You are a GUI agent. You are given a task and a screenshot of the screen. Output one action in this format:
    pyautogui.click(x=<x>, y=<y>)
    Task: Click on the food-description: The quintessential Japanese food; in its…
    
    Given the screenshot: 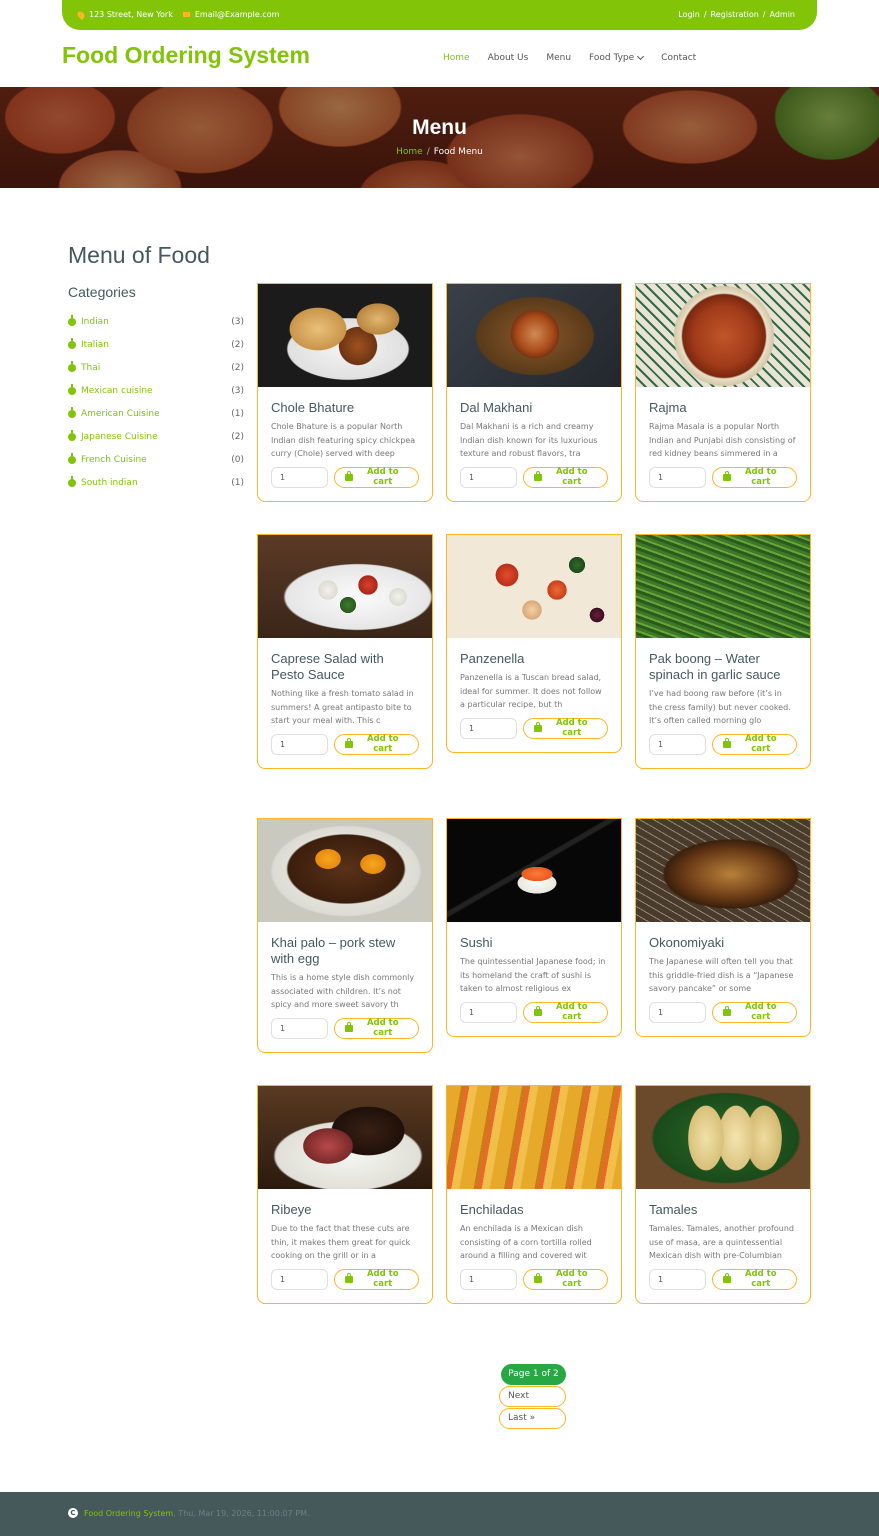 What is the action you would take?
    pyautogui.click(x=533, y=975)
    